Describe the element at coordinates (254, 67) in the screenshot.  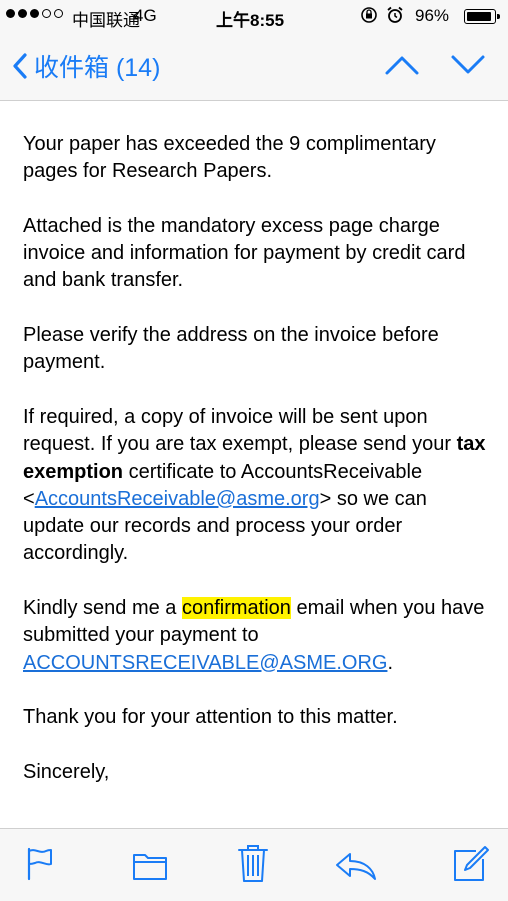
I see `nav-bar: 收件箱 (14)` at that location.